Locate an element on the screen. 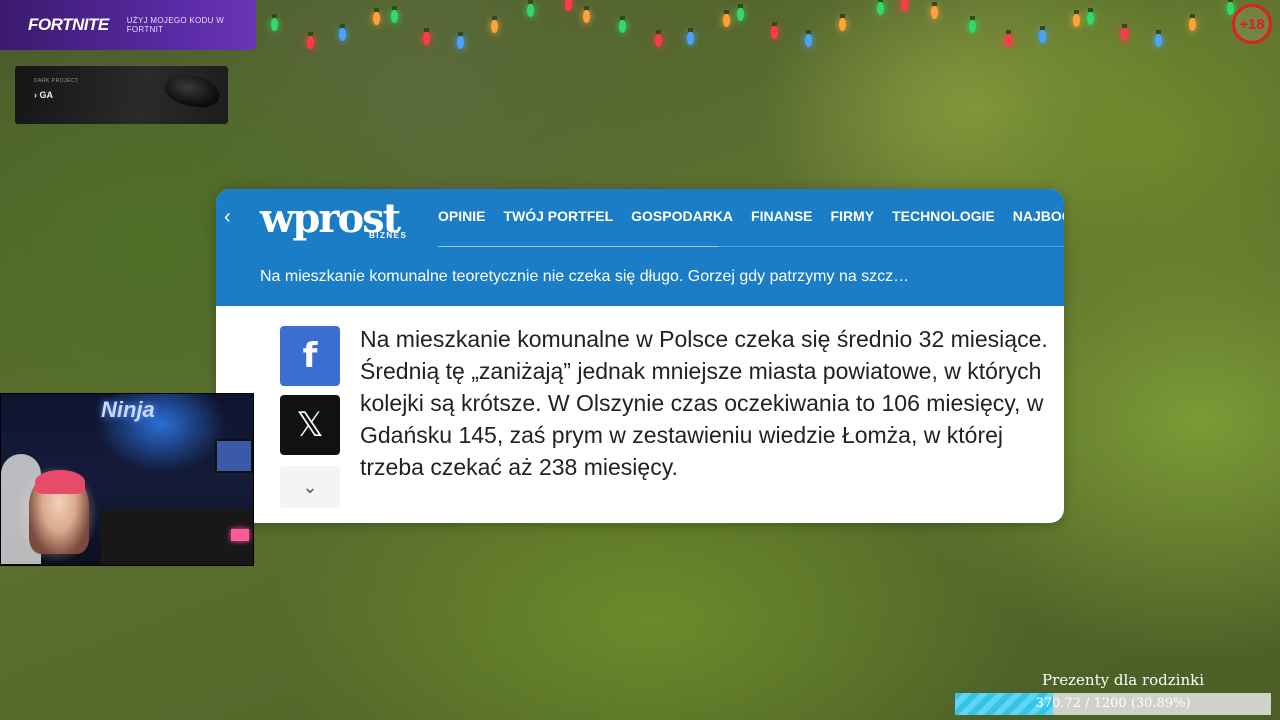 The width and height of the screenshot is (1280, 720). nav-item-technologie: TECHNOLOGIE is located at coordinates (943, 216).